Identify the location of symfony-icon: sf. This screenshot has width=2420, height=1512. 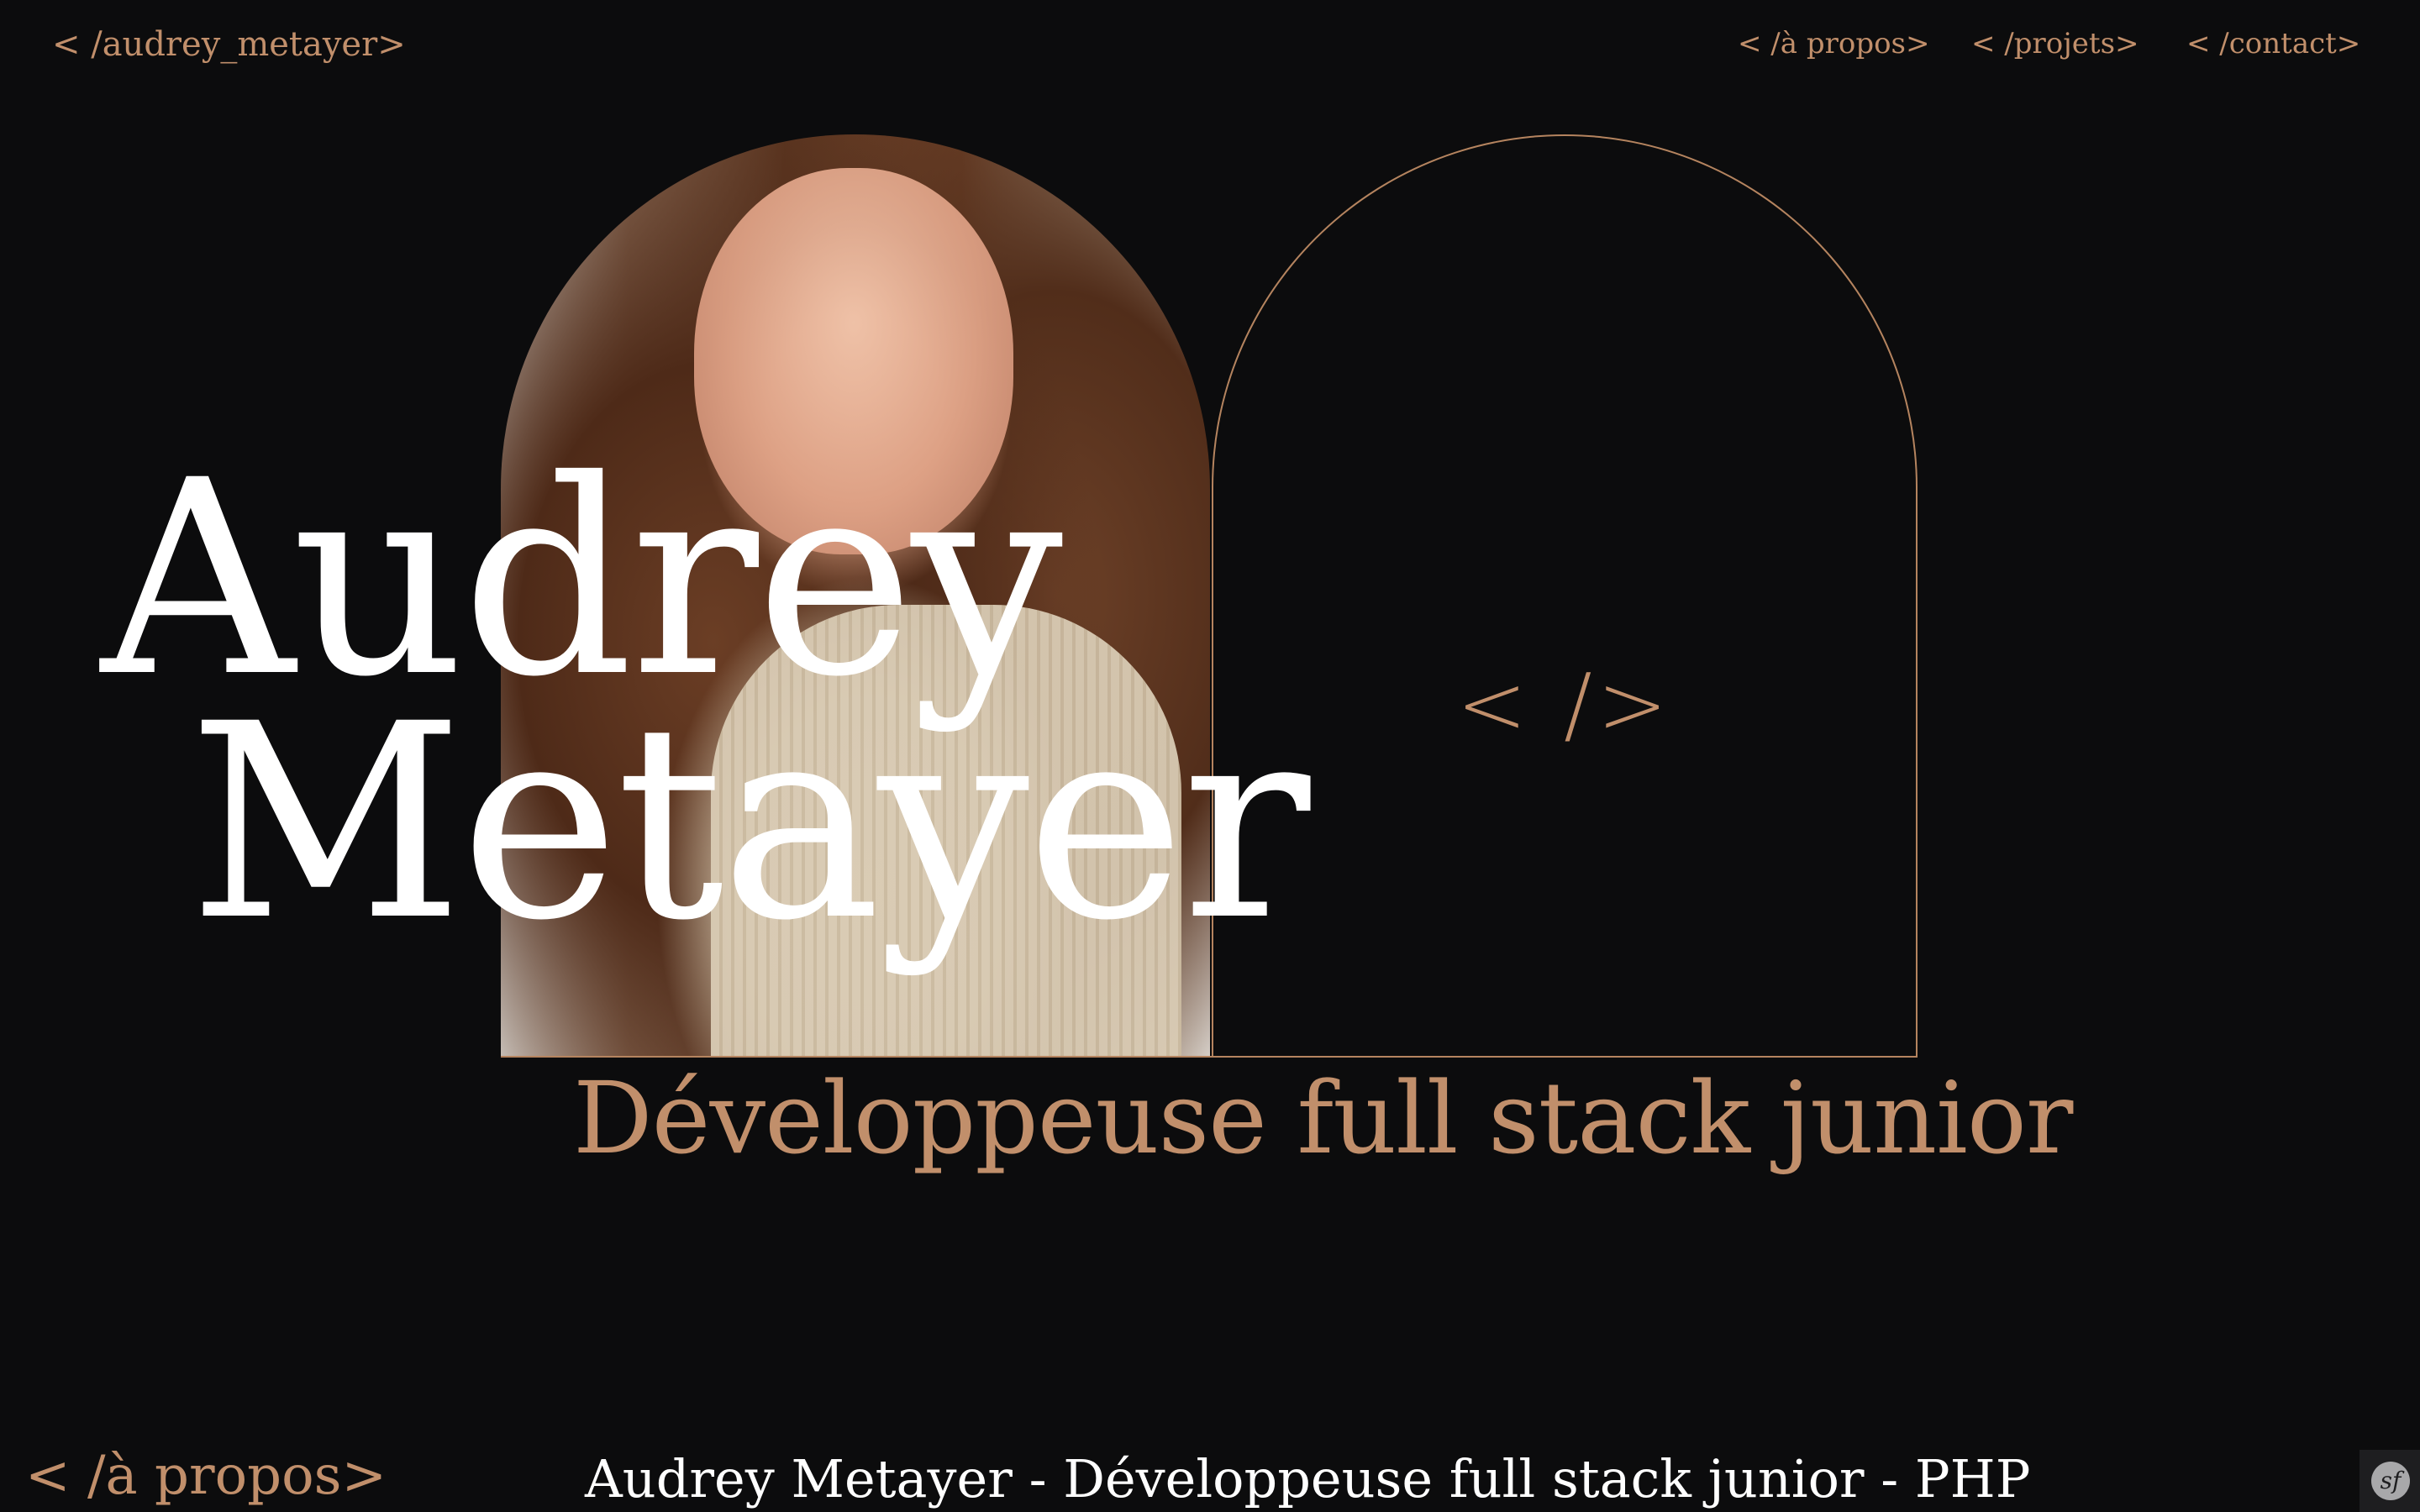
(2390, 1481).